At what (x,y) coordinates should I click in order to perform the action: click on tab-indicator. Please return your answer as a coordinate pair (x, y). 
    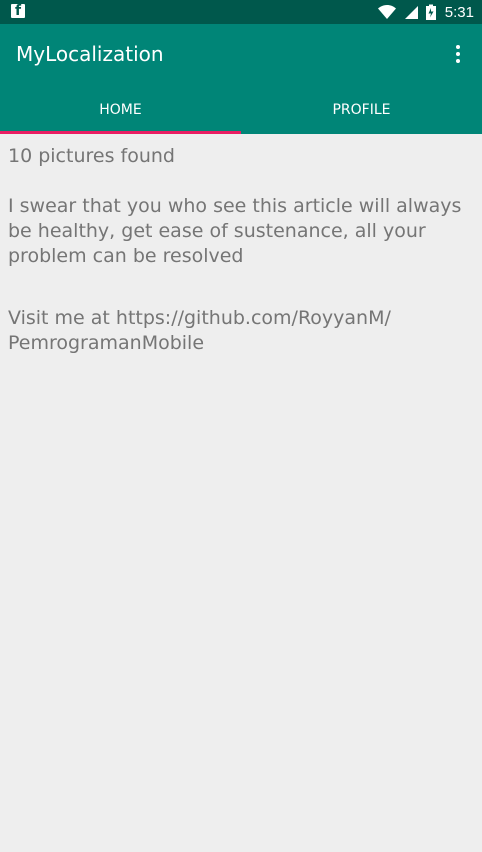
    Looking at the image, I should click on (120, 132).